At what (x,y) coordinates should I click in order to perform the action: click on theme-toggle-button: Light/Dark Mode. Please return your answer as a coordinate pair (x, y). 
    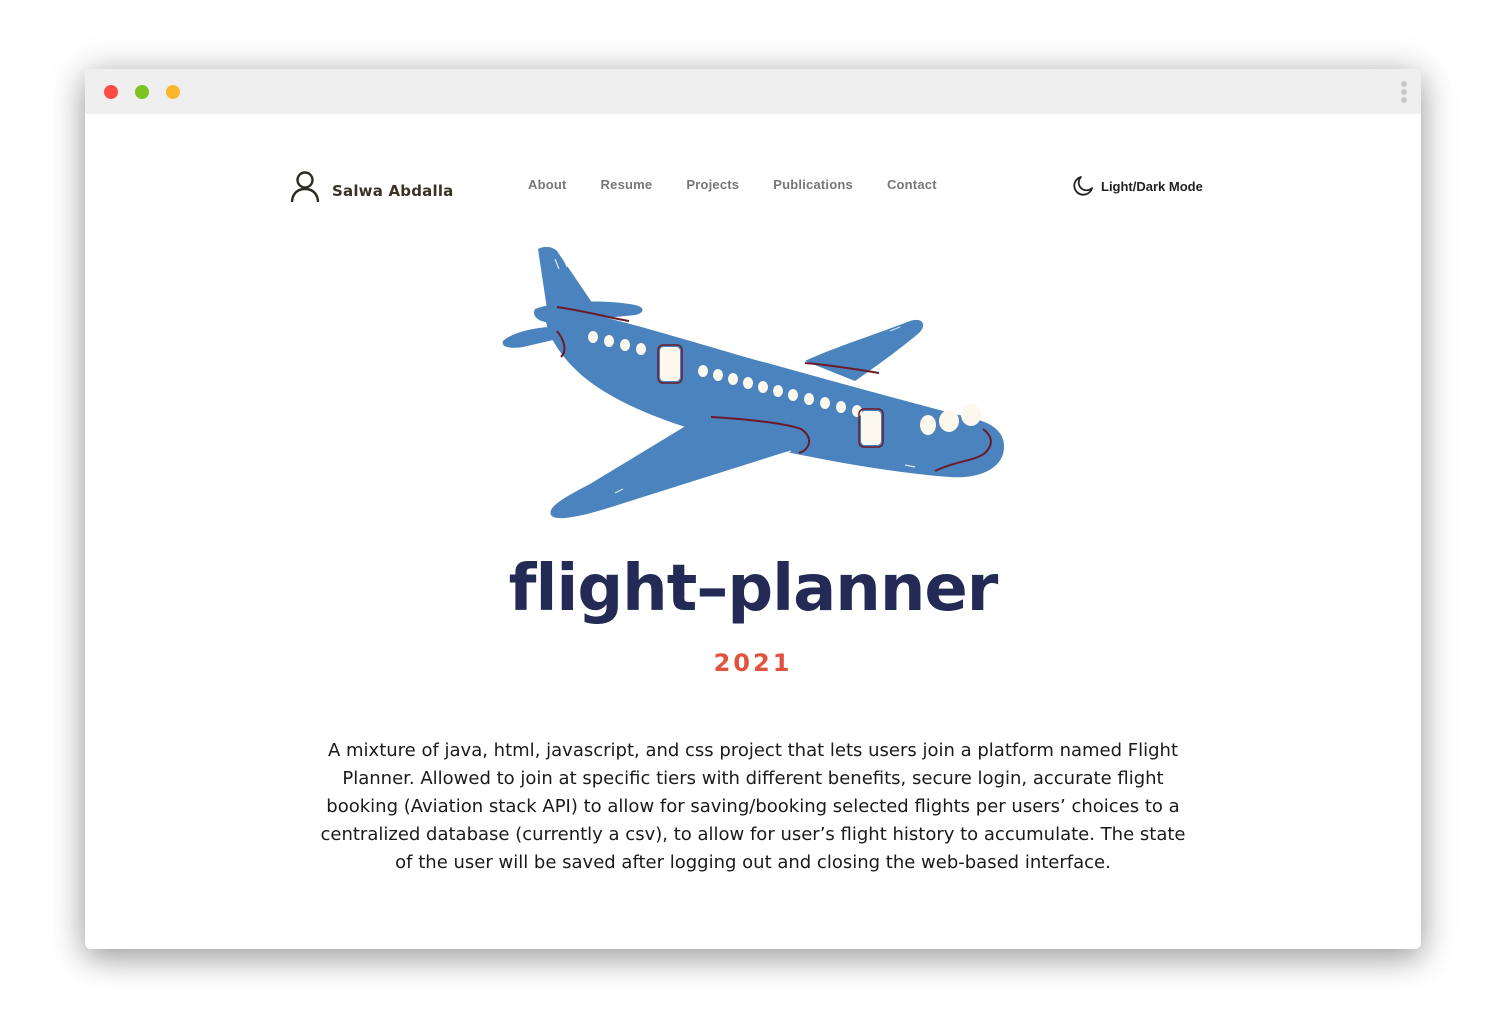
    Looking at the image, I should click on (1137, 186).